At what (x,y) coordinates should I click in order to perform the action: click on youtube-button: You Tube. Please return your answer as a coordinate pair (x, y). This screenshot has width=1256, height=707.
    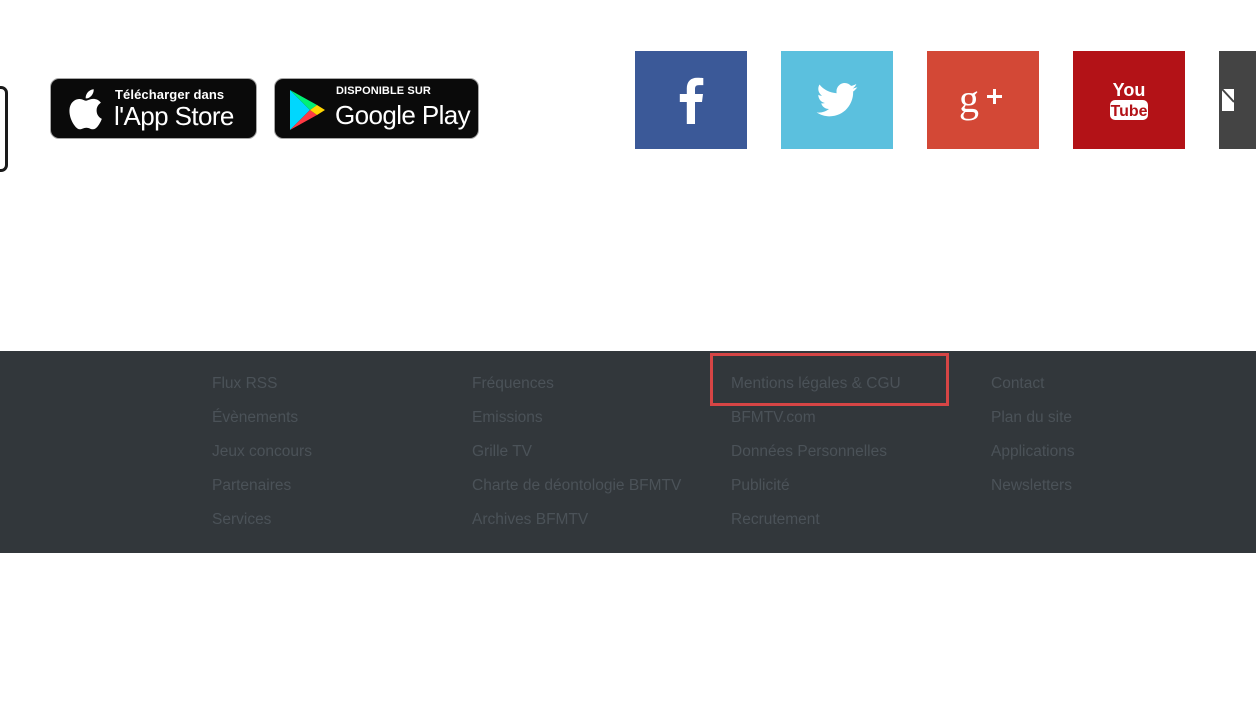
    Looking at the image, I should click on (1129, 100).